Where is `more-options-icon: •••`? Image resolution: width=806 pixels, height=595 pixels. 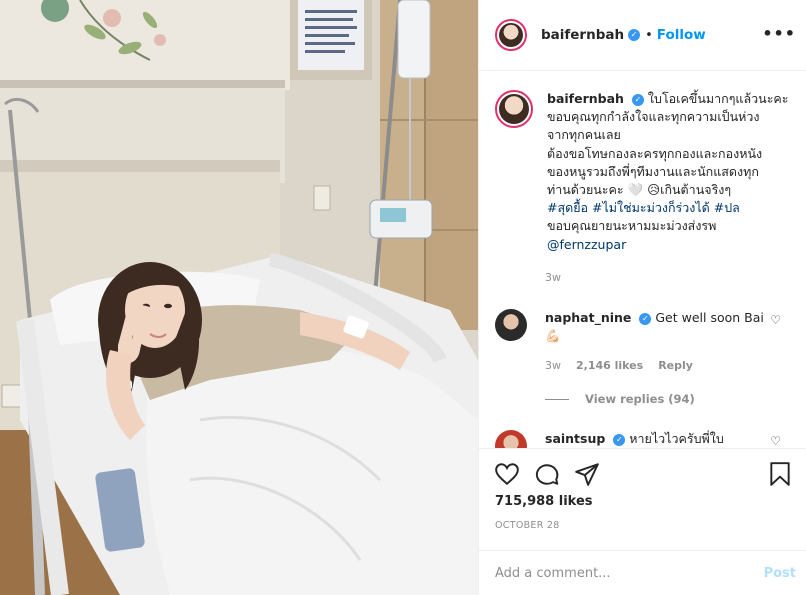 more-options-icon: ••• is located at coordinates (779, 33).